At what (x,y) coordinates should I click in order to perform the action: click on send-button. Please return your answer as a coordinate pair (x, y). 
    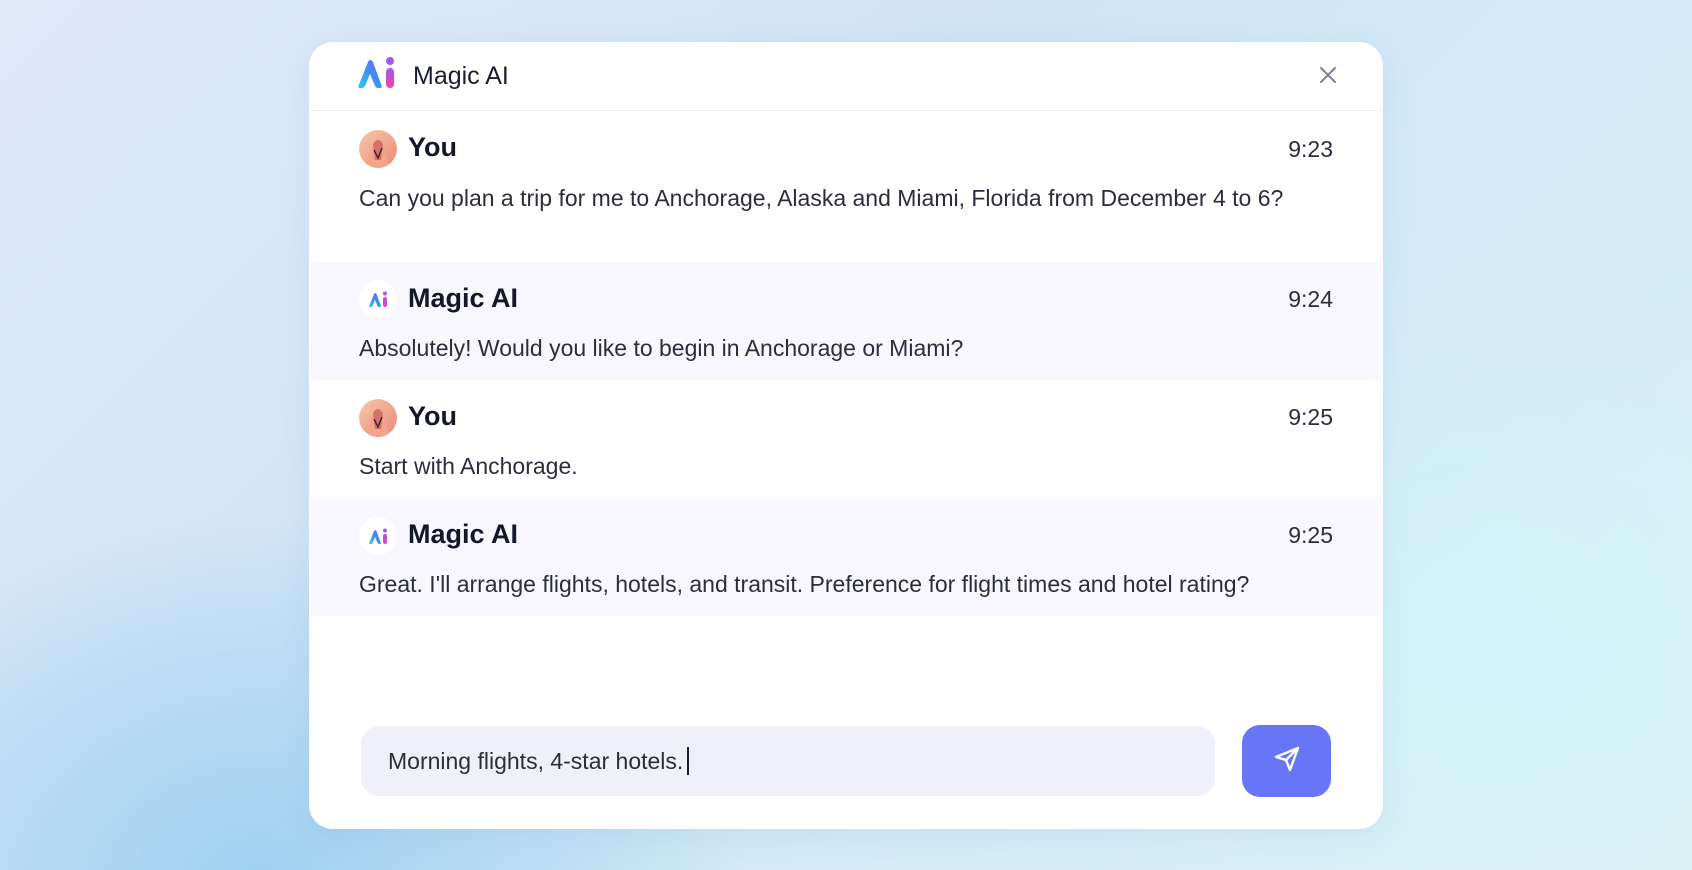
    Looking at the image, I should click on (1286, 761).